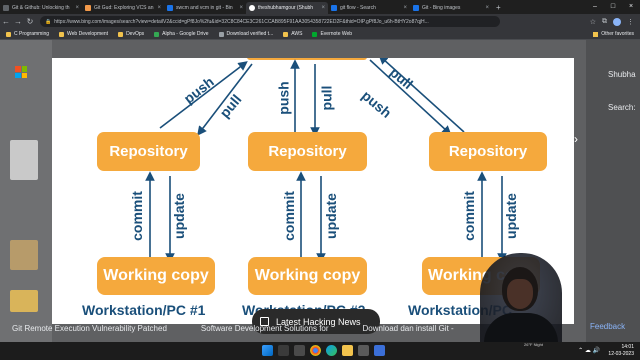 The width and height of the screenshot is (640, 360). I want to click on window-controls: – □ ×, so click(613, 7).